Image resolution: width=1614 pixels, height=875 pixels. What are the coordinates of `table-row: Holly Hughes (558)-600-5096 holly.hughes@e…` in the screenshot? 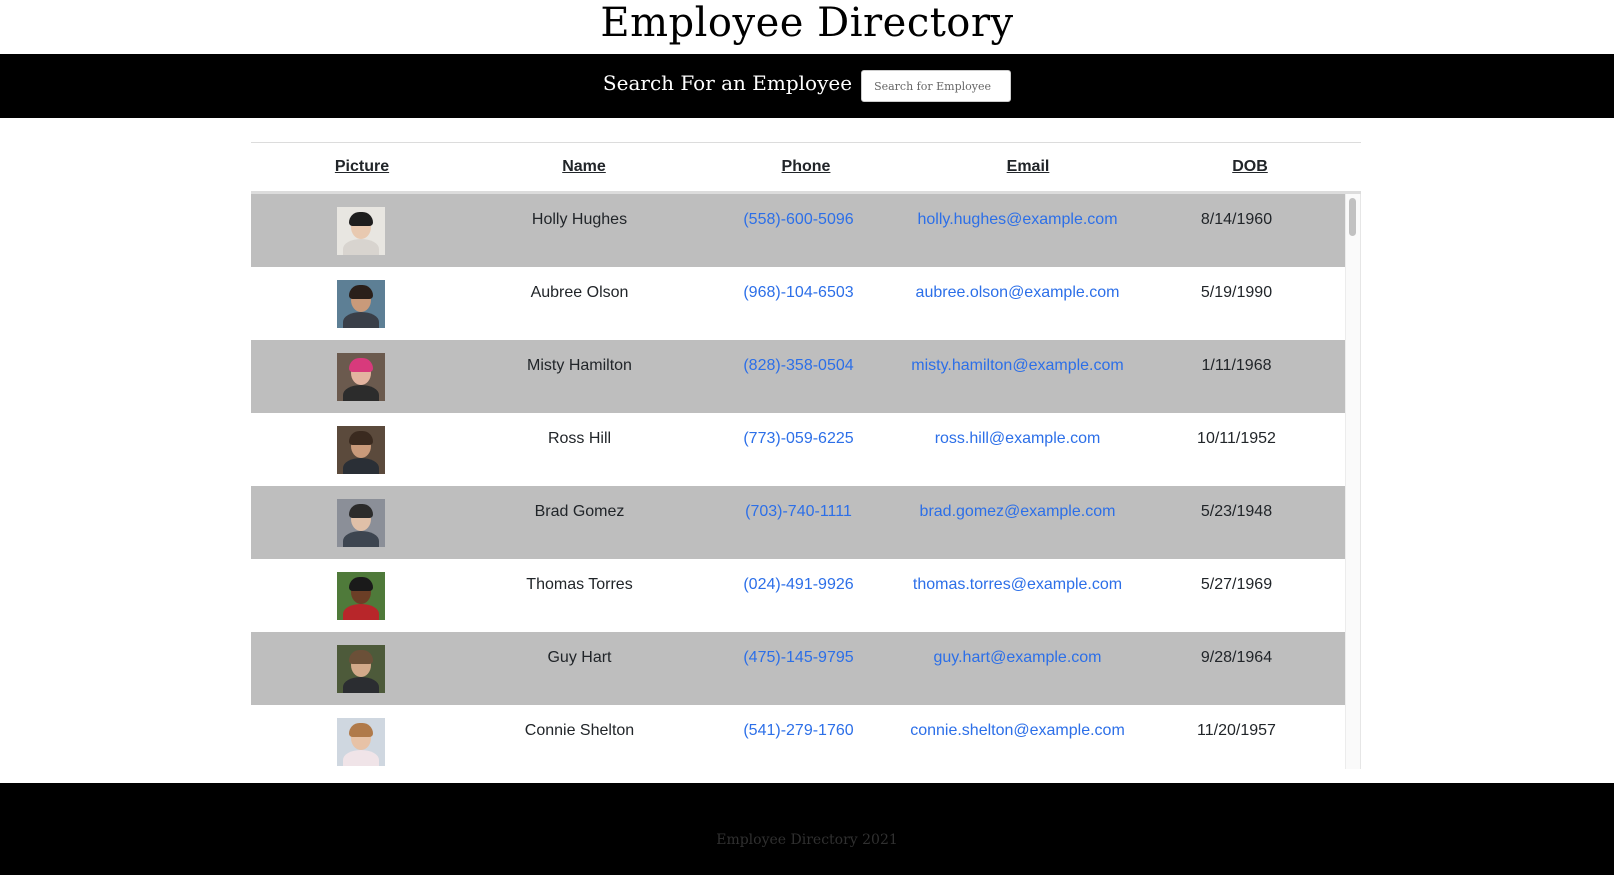 It's located at (798, 230).